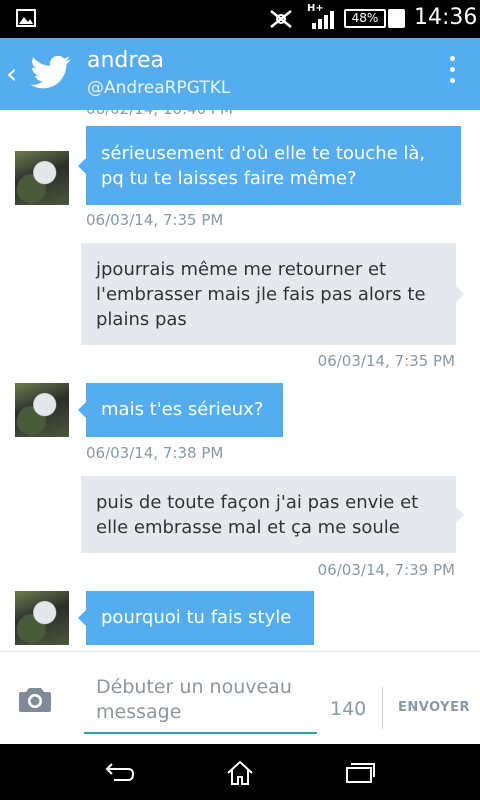 The height and width of the screenshot is (800, 480). What do you see at coordinates (281, 19) in the screenshot?
I see `nfc-off-icon` at bounding box center [281, 19].